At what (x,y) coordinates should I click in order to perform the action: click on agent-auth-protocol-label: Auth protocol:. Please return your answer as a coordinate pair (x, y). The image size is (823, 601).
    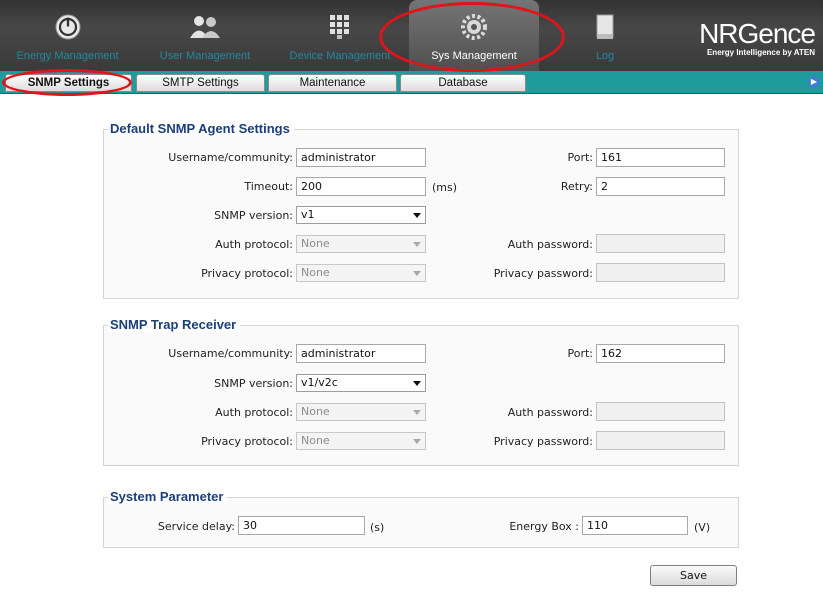
    Looking at the image, I should click on (254, 244).